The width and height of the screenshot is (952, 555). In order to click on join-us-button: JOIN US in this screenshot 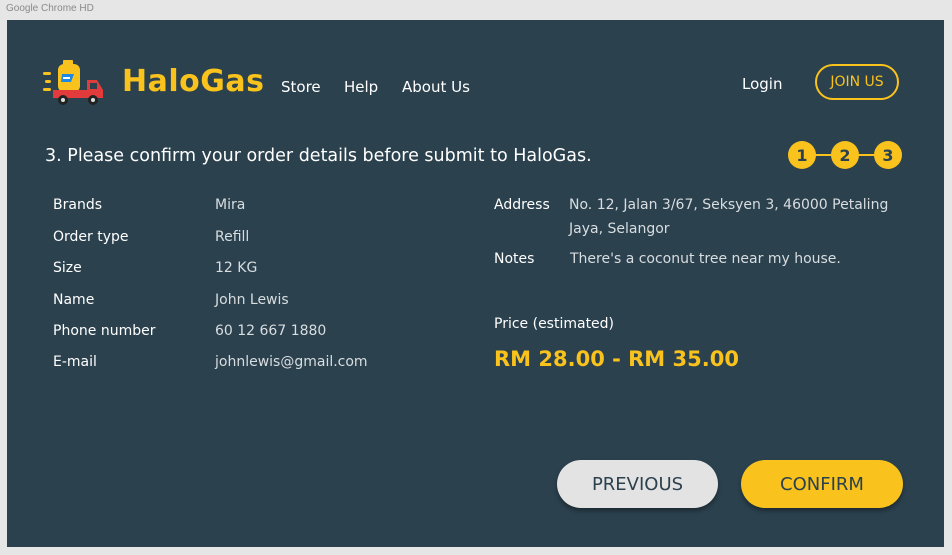, I will do `click(857, 82)`.